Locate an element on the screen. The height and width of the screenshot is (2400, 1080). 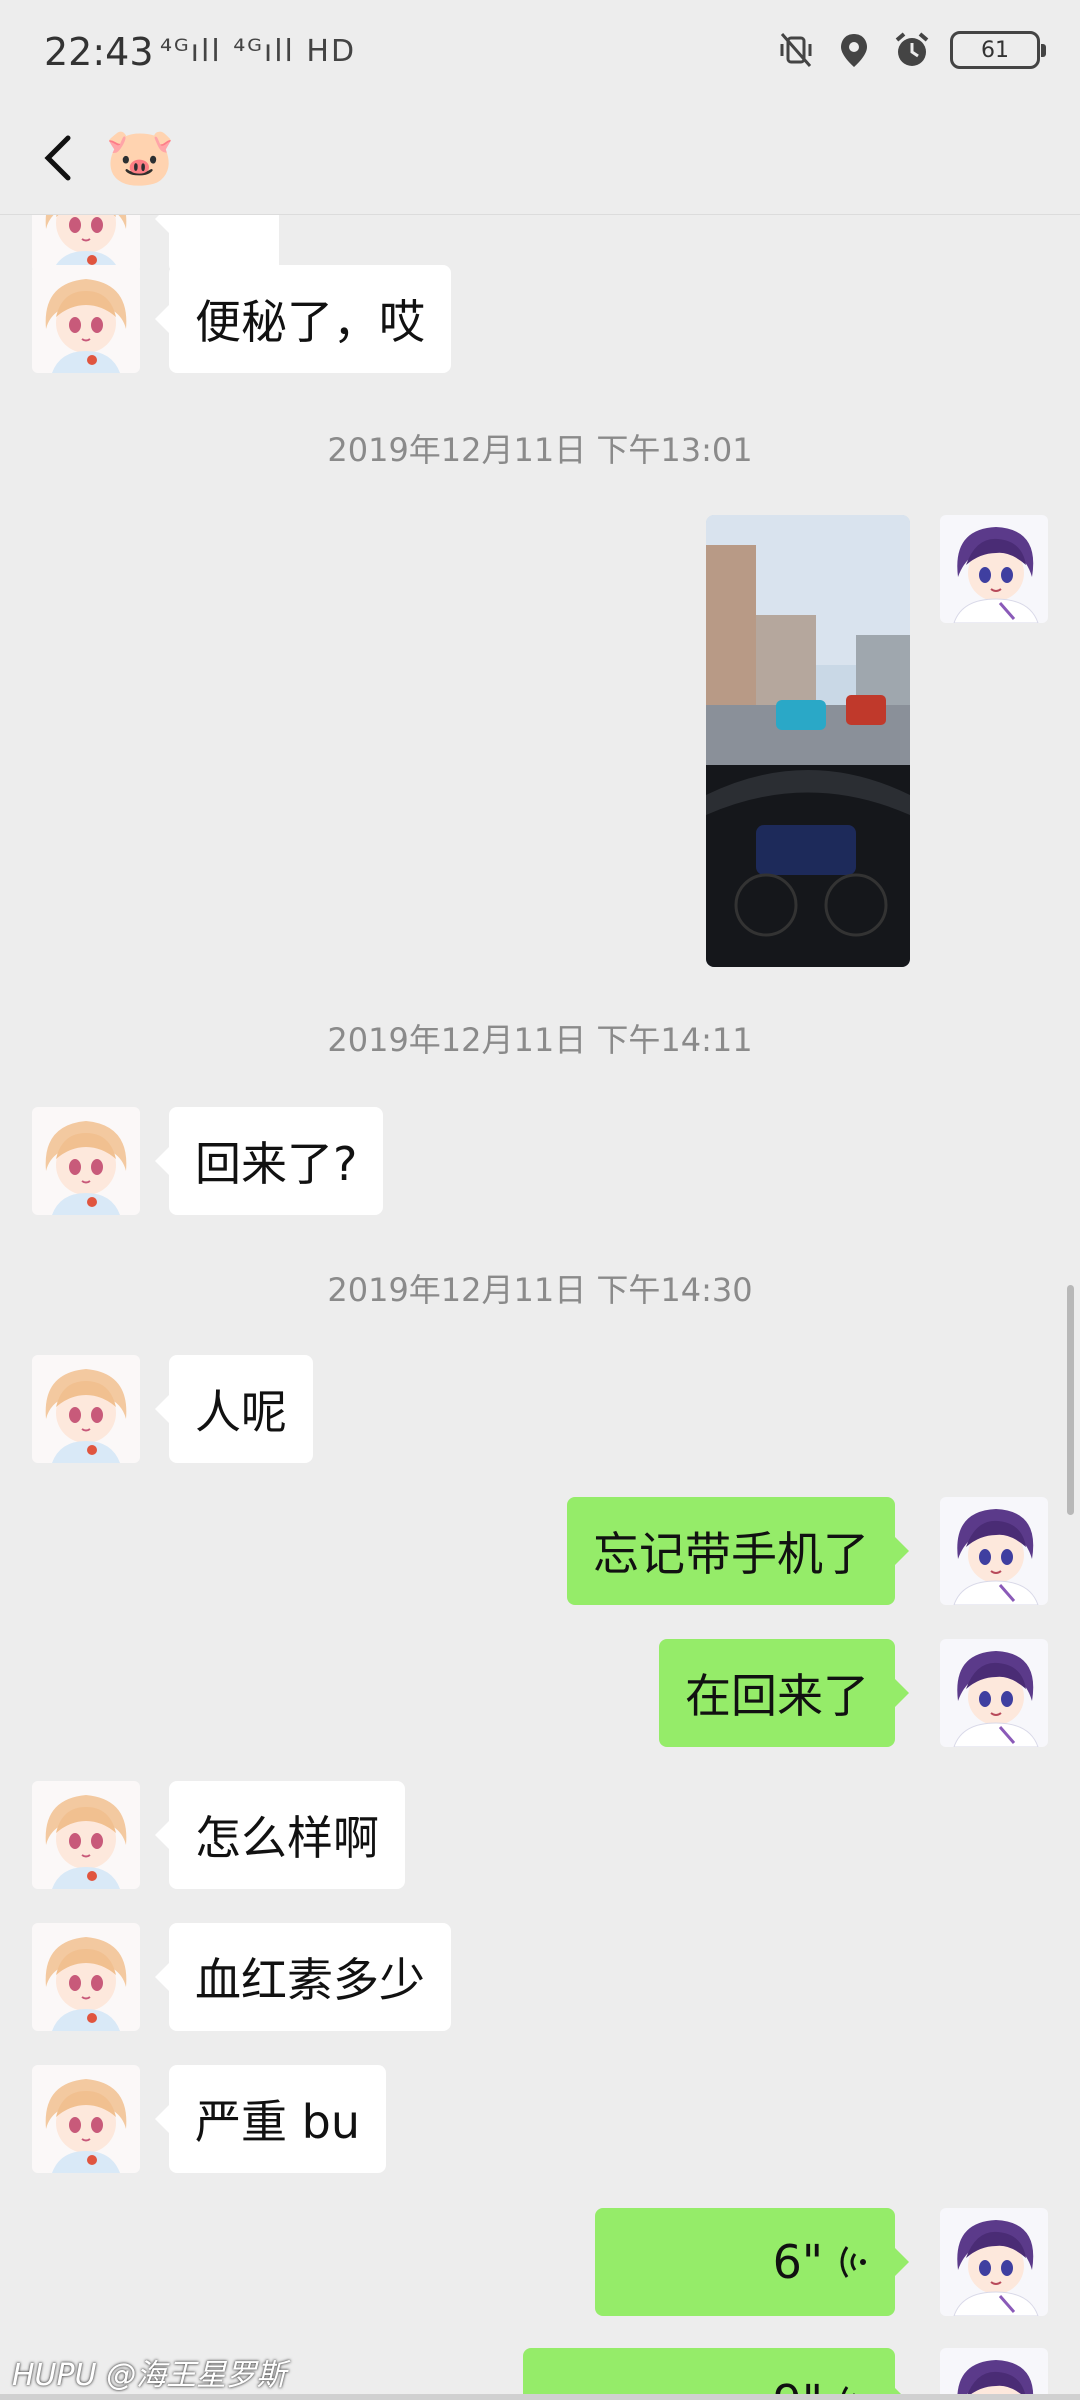
photo-message is located at coordinates (808, 741).